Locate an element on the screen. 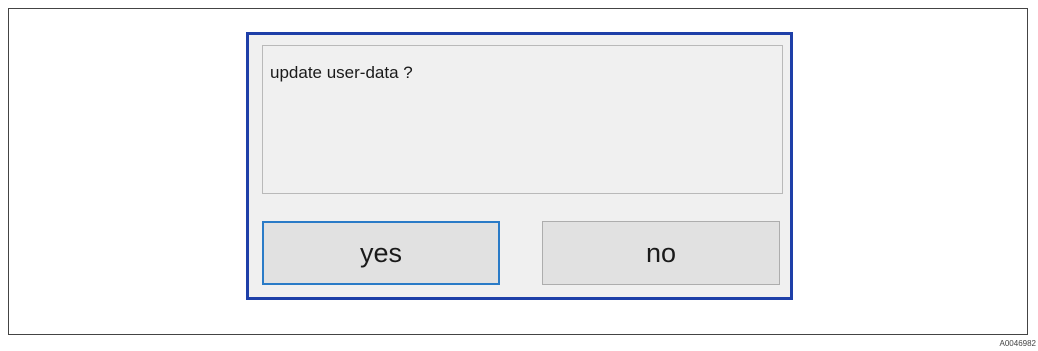  no-button: no is located at coordinates (661, 253).